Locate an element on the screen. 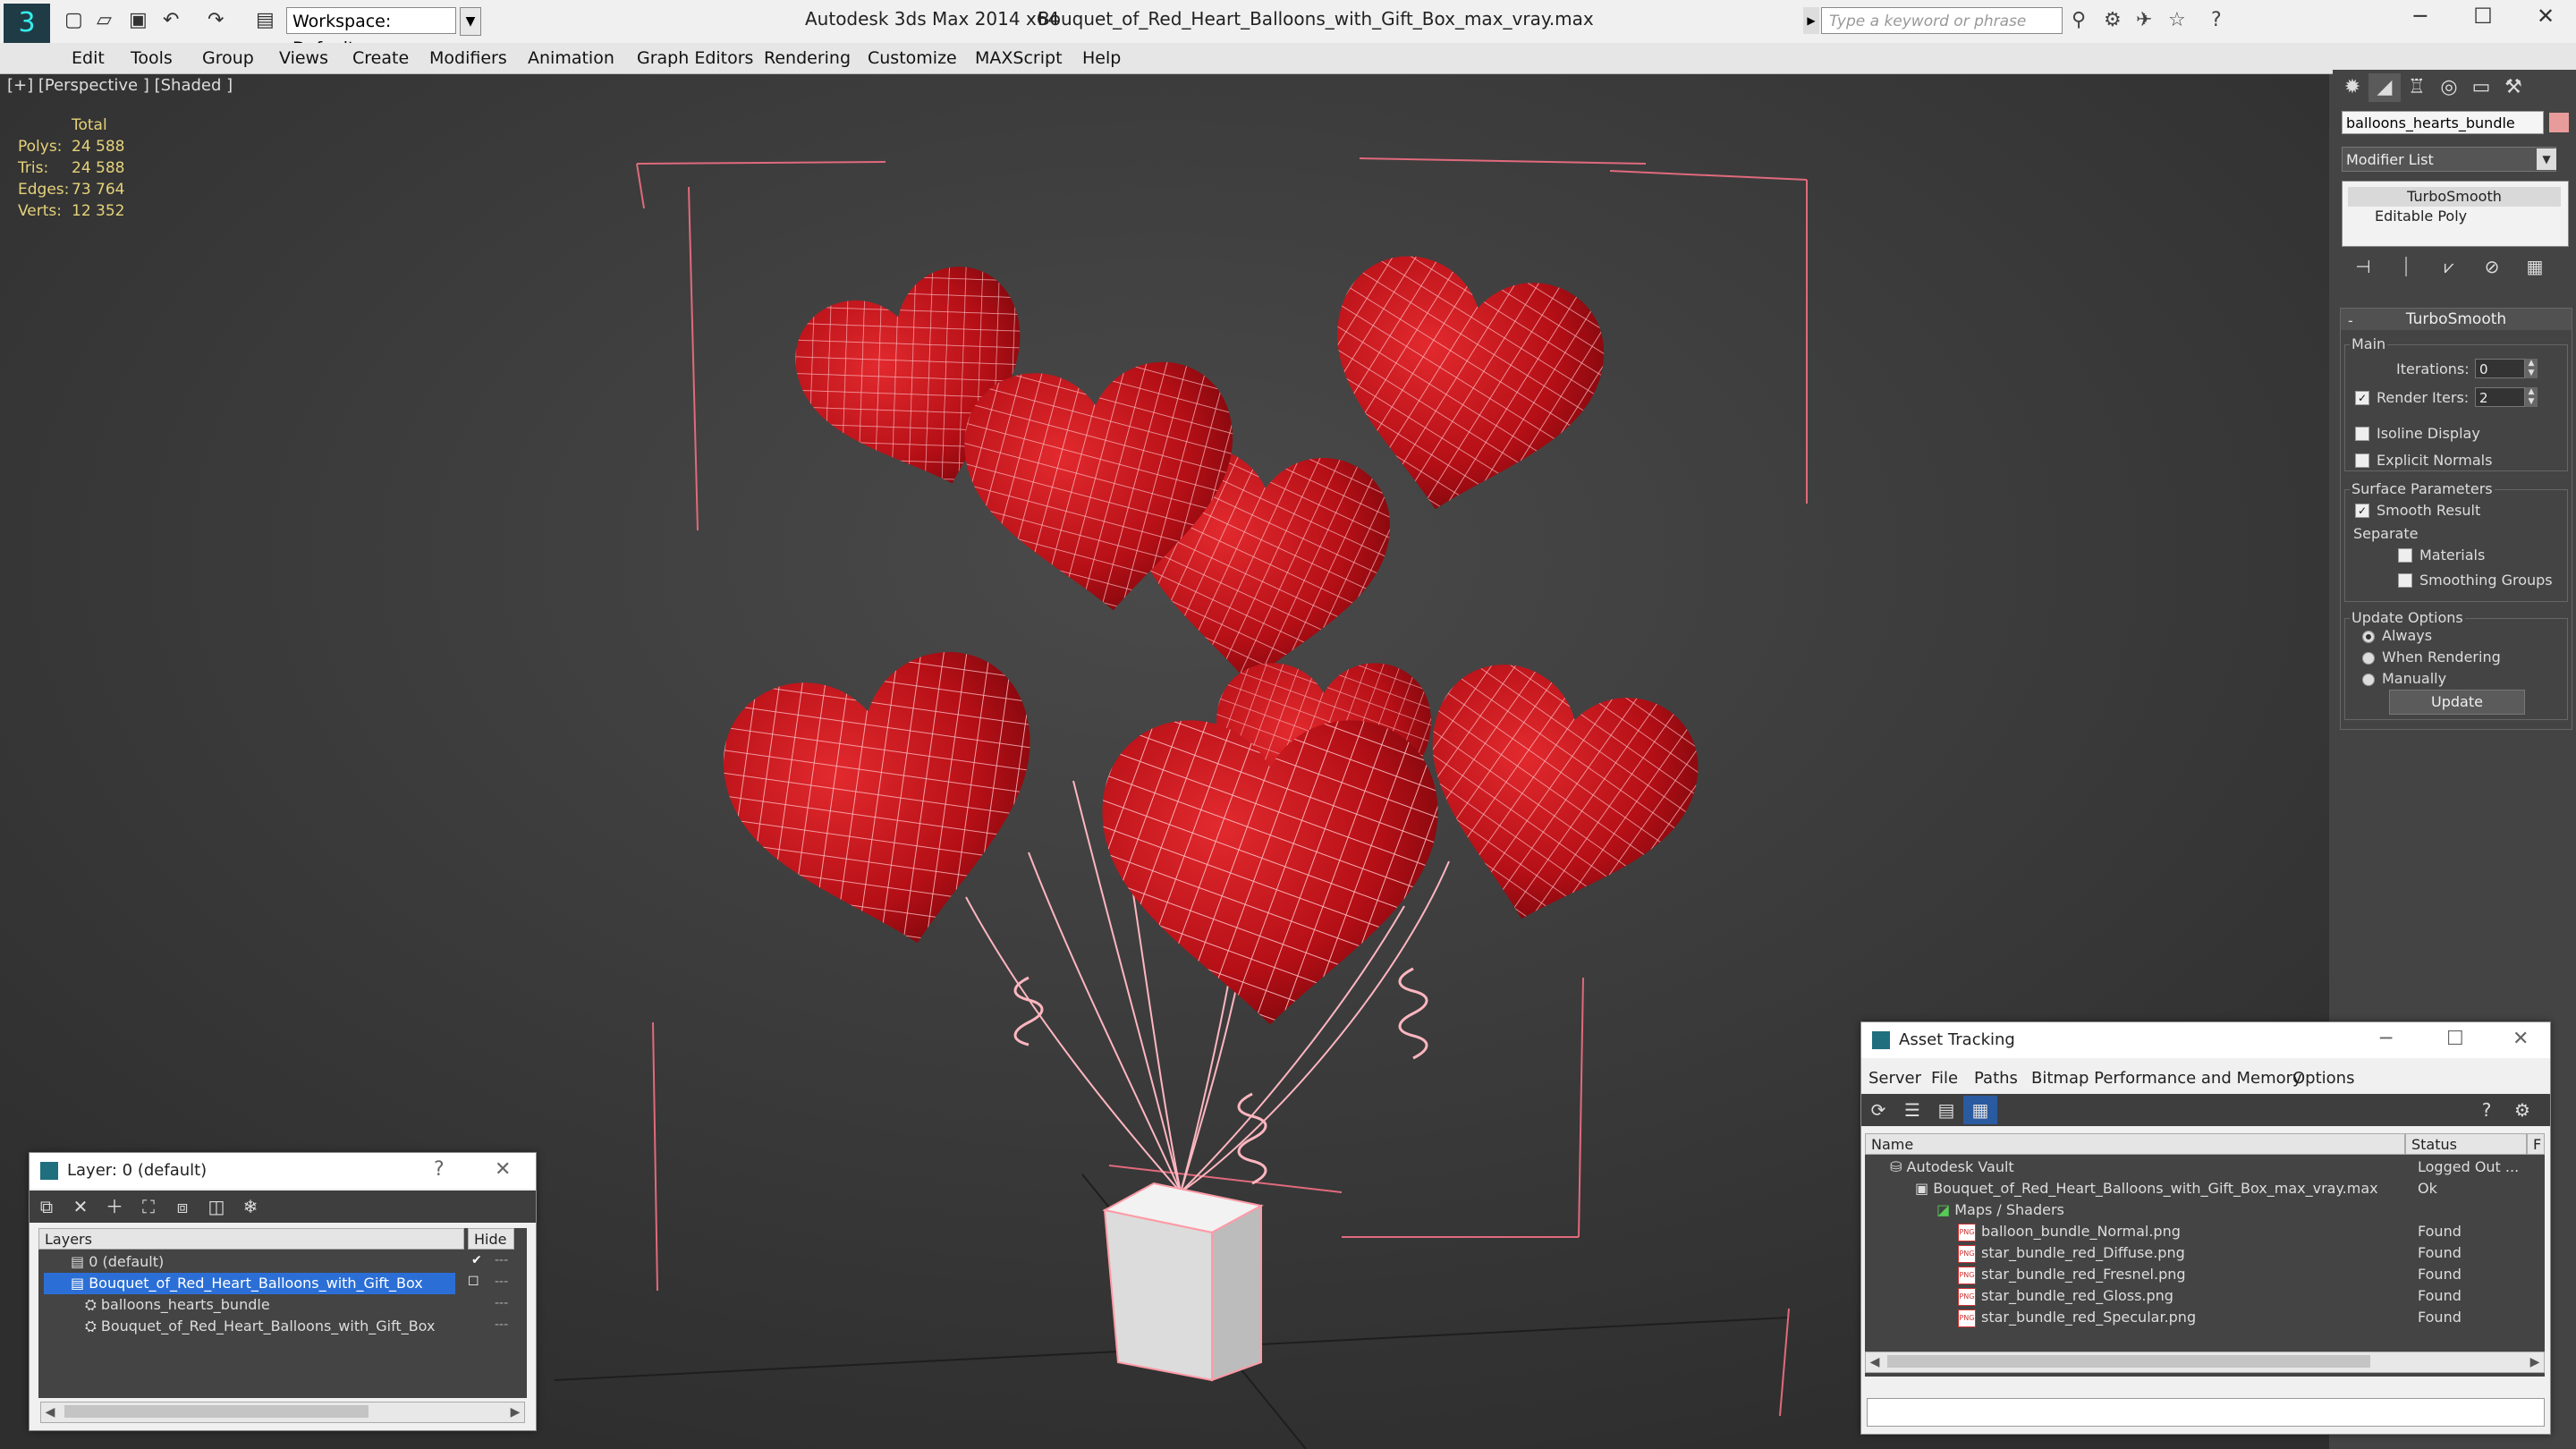 The width and height of the screenshot is (2576, 1449). asset-help-icon: ? is located at coordinates (2487, 1110).